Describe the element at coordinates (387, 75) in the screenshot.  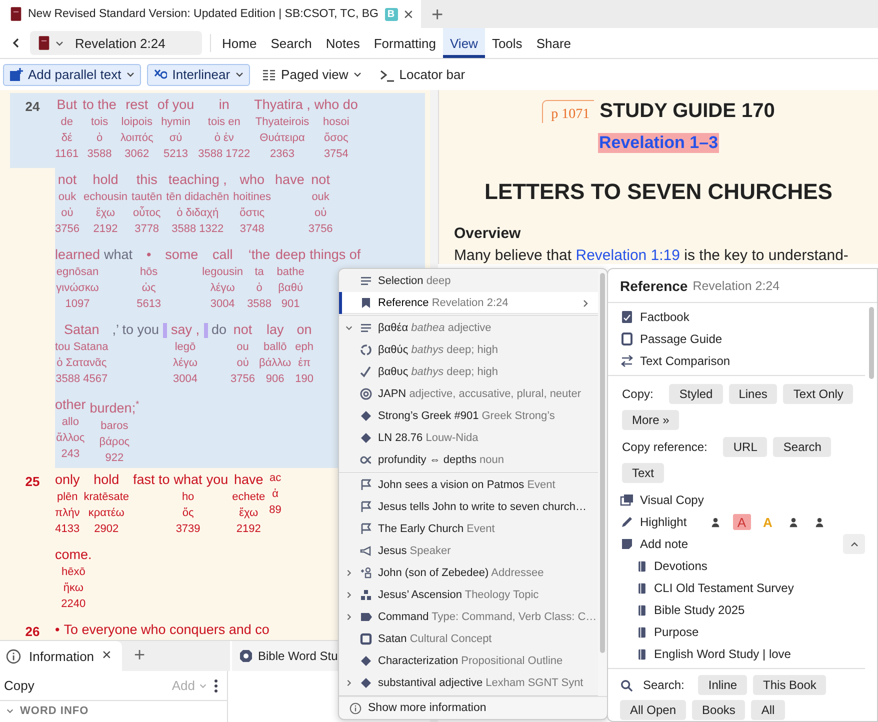
I see `prompt-icon` at that location.